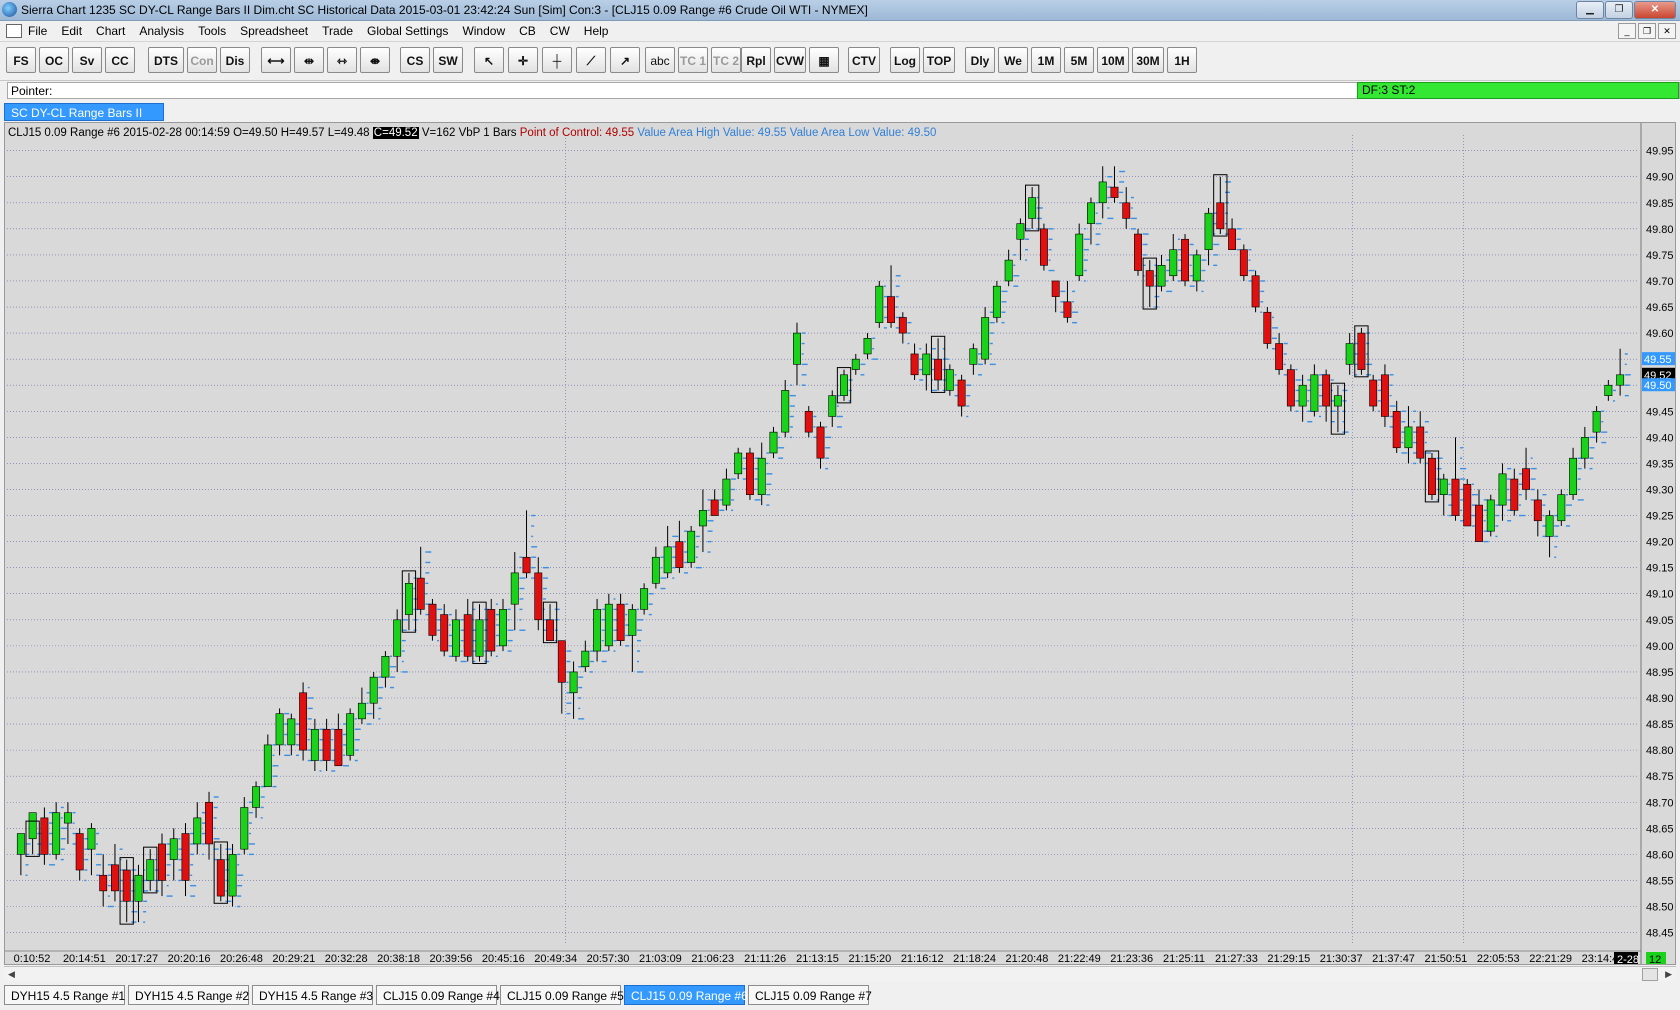 The width and height of the screenshot is (1680, 1010). Describe the element at coordinates (188, 995) in the screenshot. I see `tab-dyh15-2: DYH15 4.5 Range #2` at that location.